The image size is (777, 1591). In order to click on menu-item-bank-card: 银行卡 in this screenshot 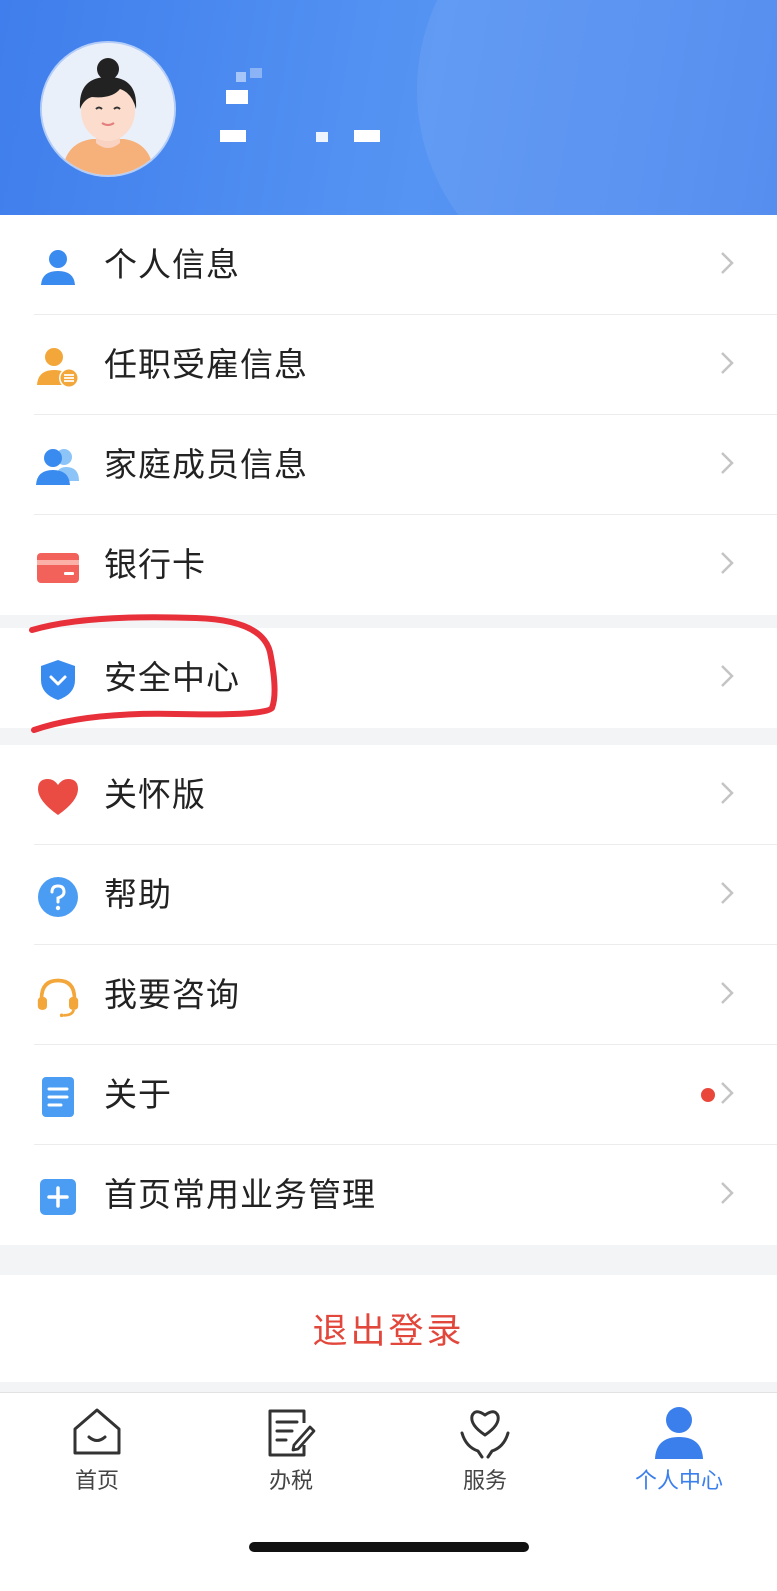, I will do `click(388, 565)`.